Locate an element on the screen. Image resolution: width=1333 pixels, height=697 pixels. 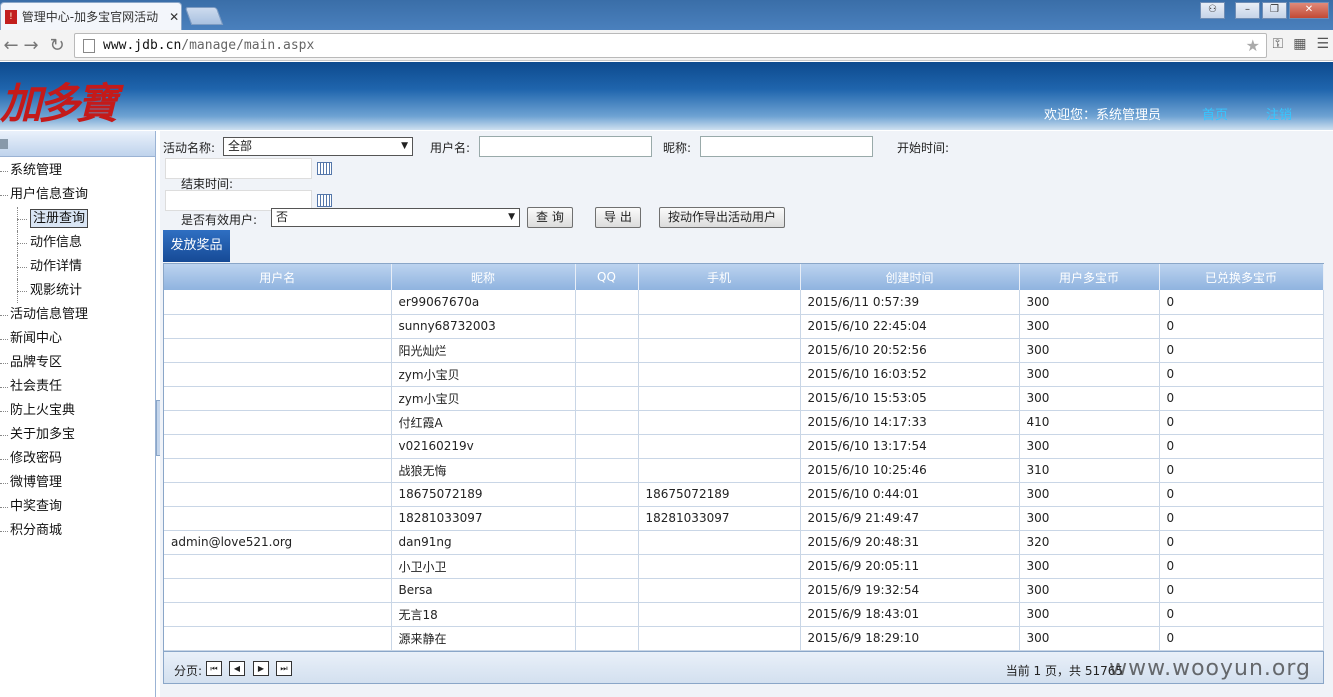
close-window-icon: ✕ is located at coordinates (1309, 10).